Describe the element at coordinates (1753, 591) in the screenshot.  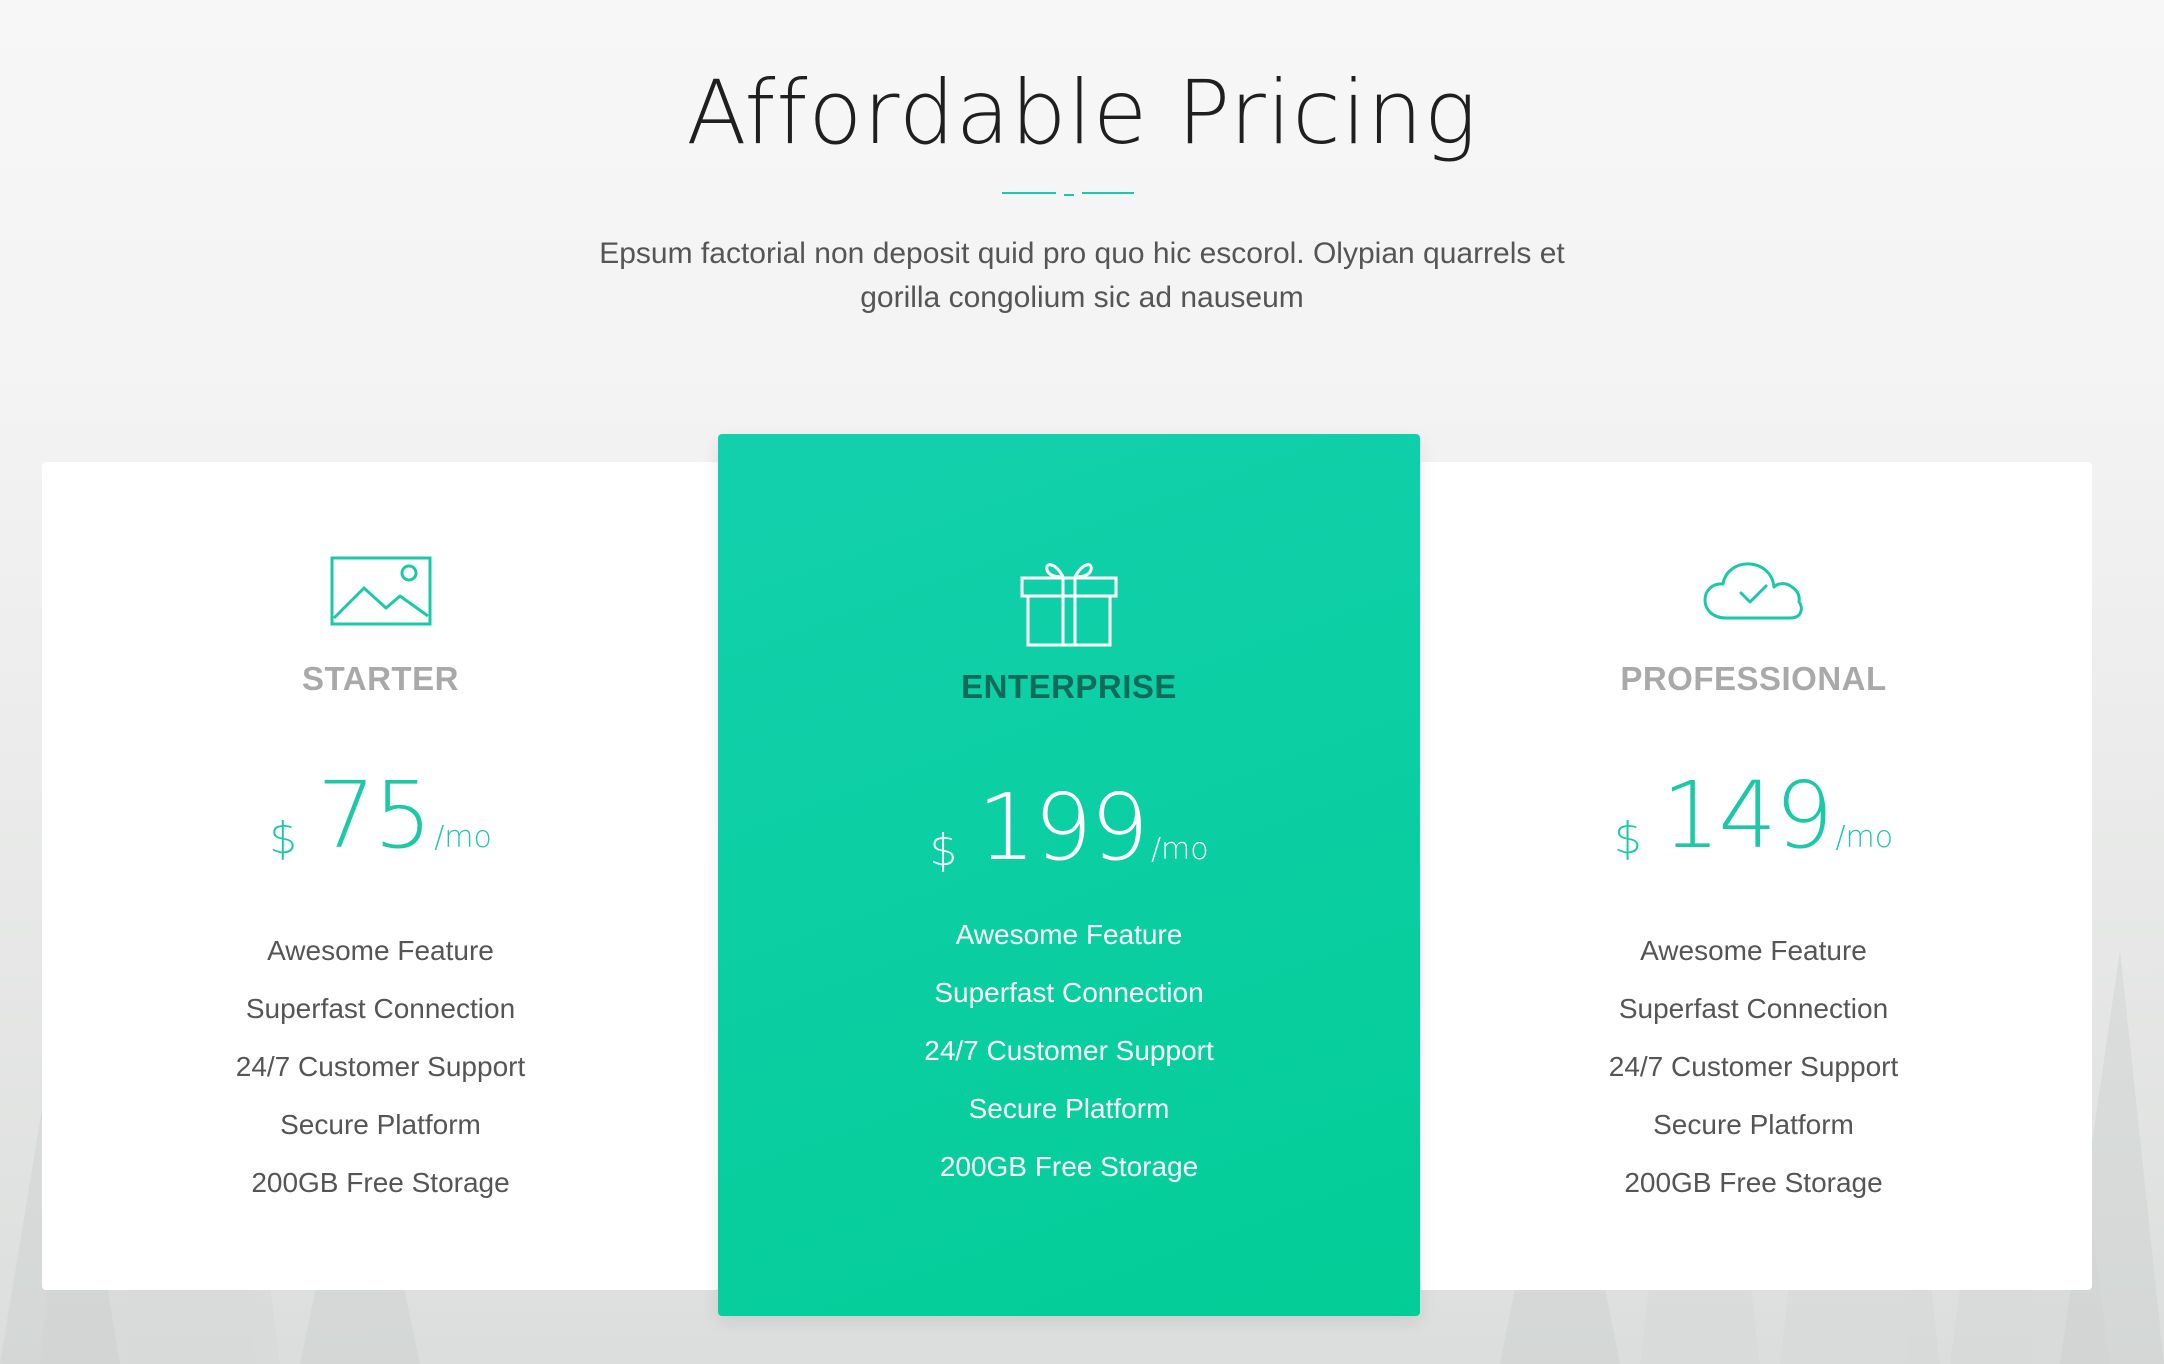
I see `cloud-check-icon` at that location.